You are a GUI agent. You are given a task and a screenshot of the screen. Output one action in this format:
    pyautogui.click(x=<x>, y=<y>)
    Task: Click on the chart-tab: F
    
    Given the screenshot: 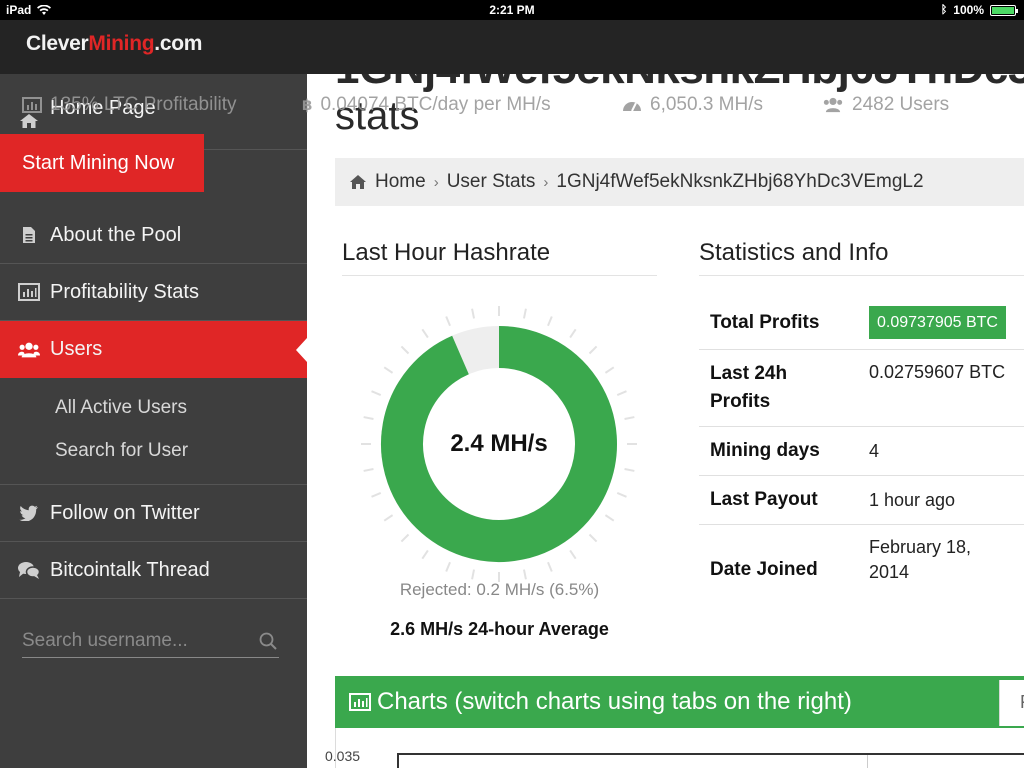 What is the action you would take?
    pyautogui.click(x=1011, y=703)
    